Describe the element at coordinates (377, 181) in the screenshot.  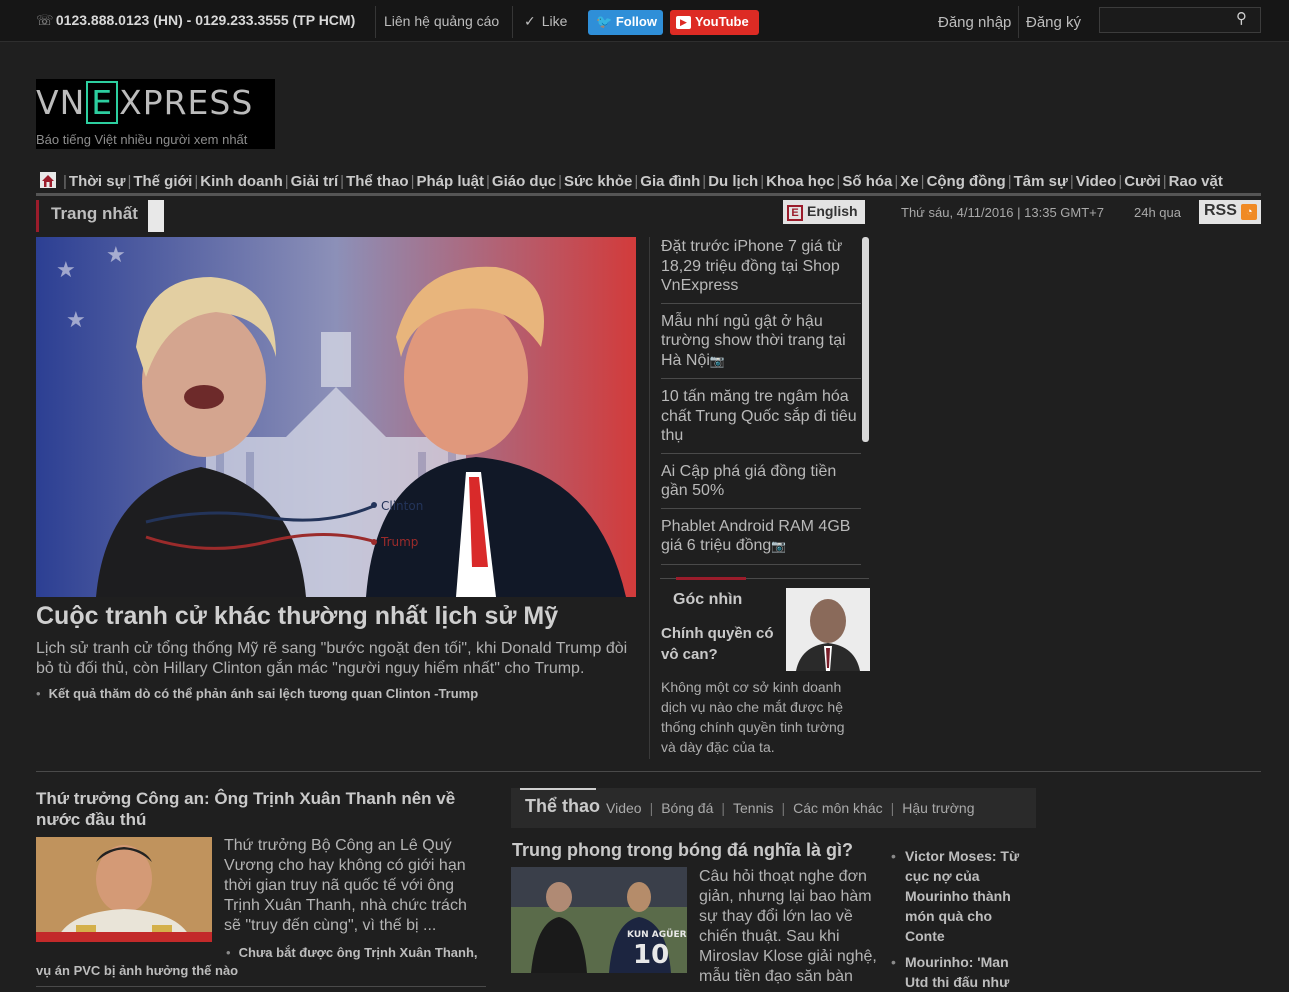
I see `nav-item: Thể thao` at that location.